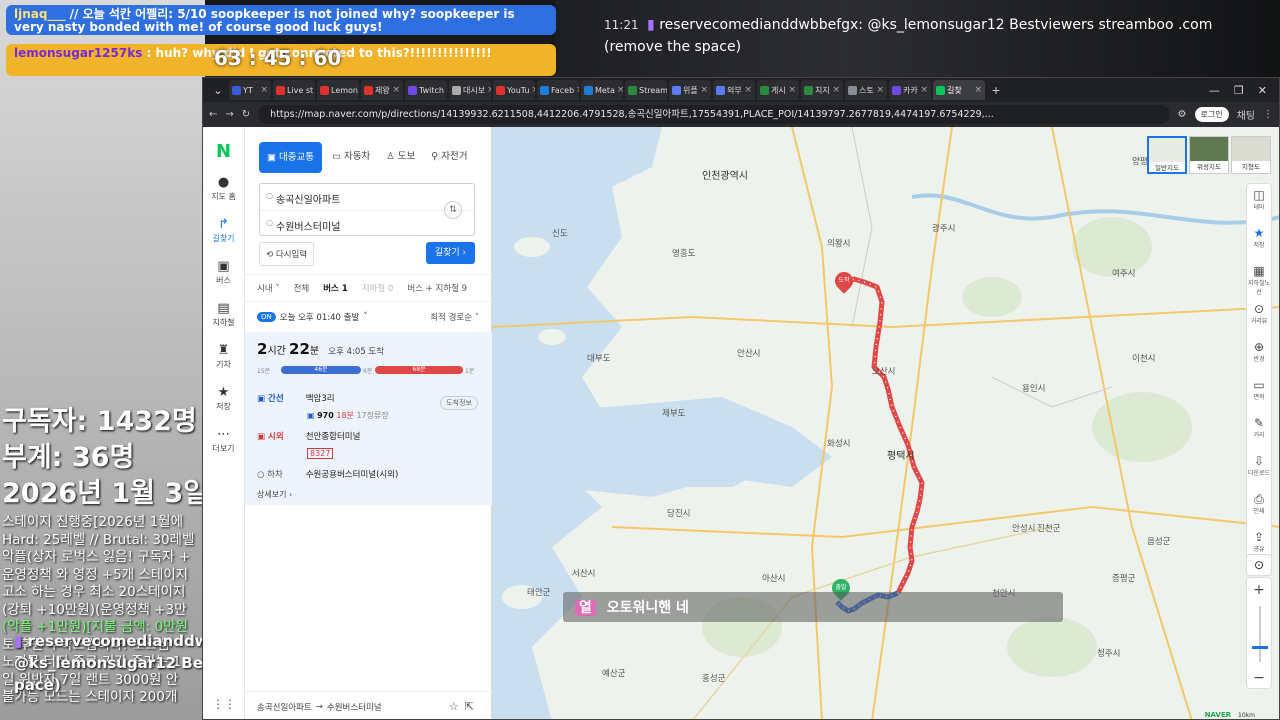  Describe the element at coordinates (335, 288) in the screenshot. I see `filter-bus: 버스 1` at that location.